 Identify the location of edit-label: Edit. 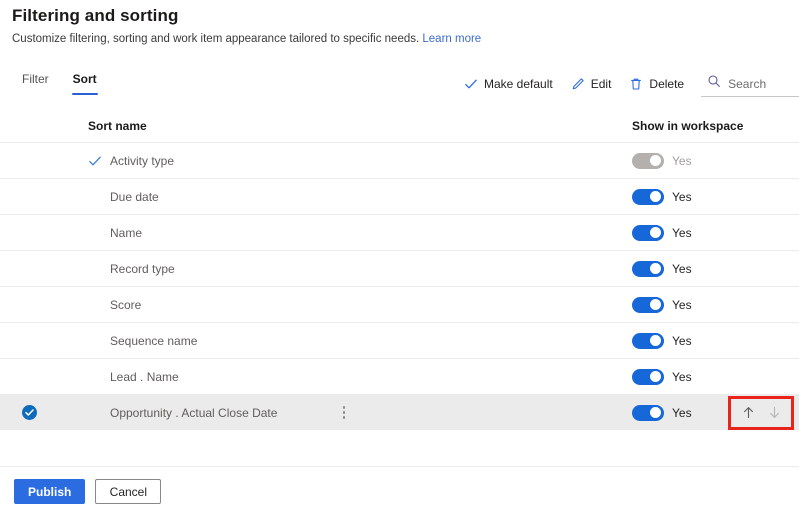
(601, 84).